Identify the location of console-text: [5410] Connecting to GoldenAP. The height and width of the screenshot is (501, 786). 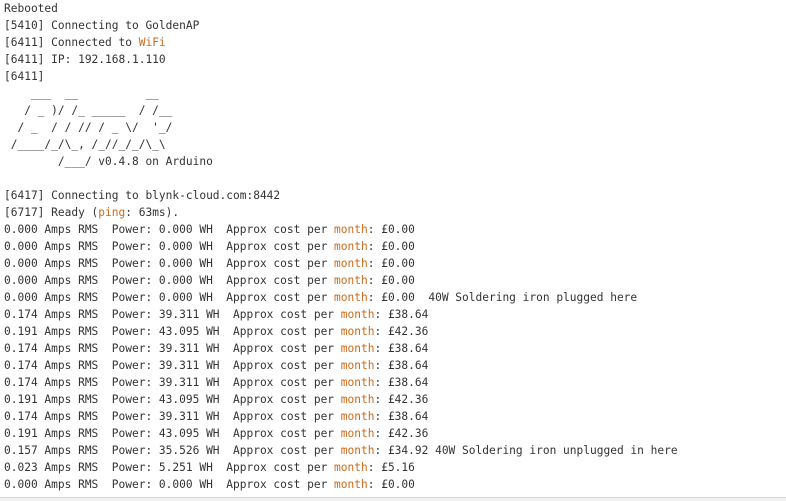
(102, 25).